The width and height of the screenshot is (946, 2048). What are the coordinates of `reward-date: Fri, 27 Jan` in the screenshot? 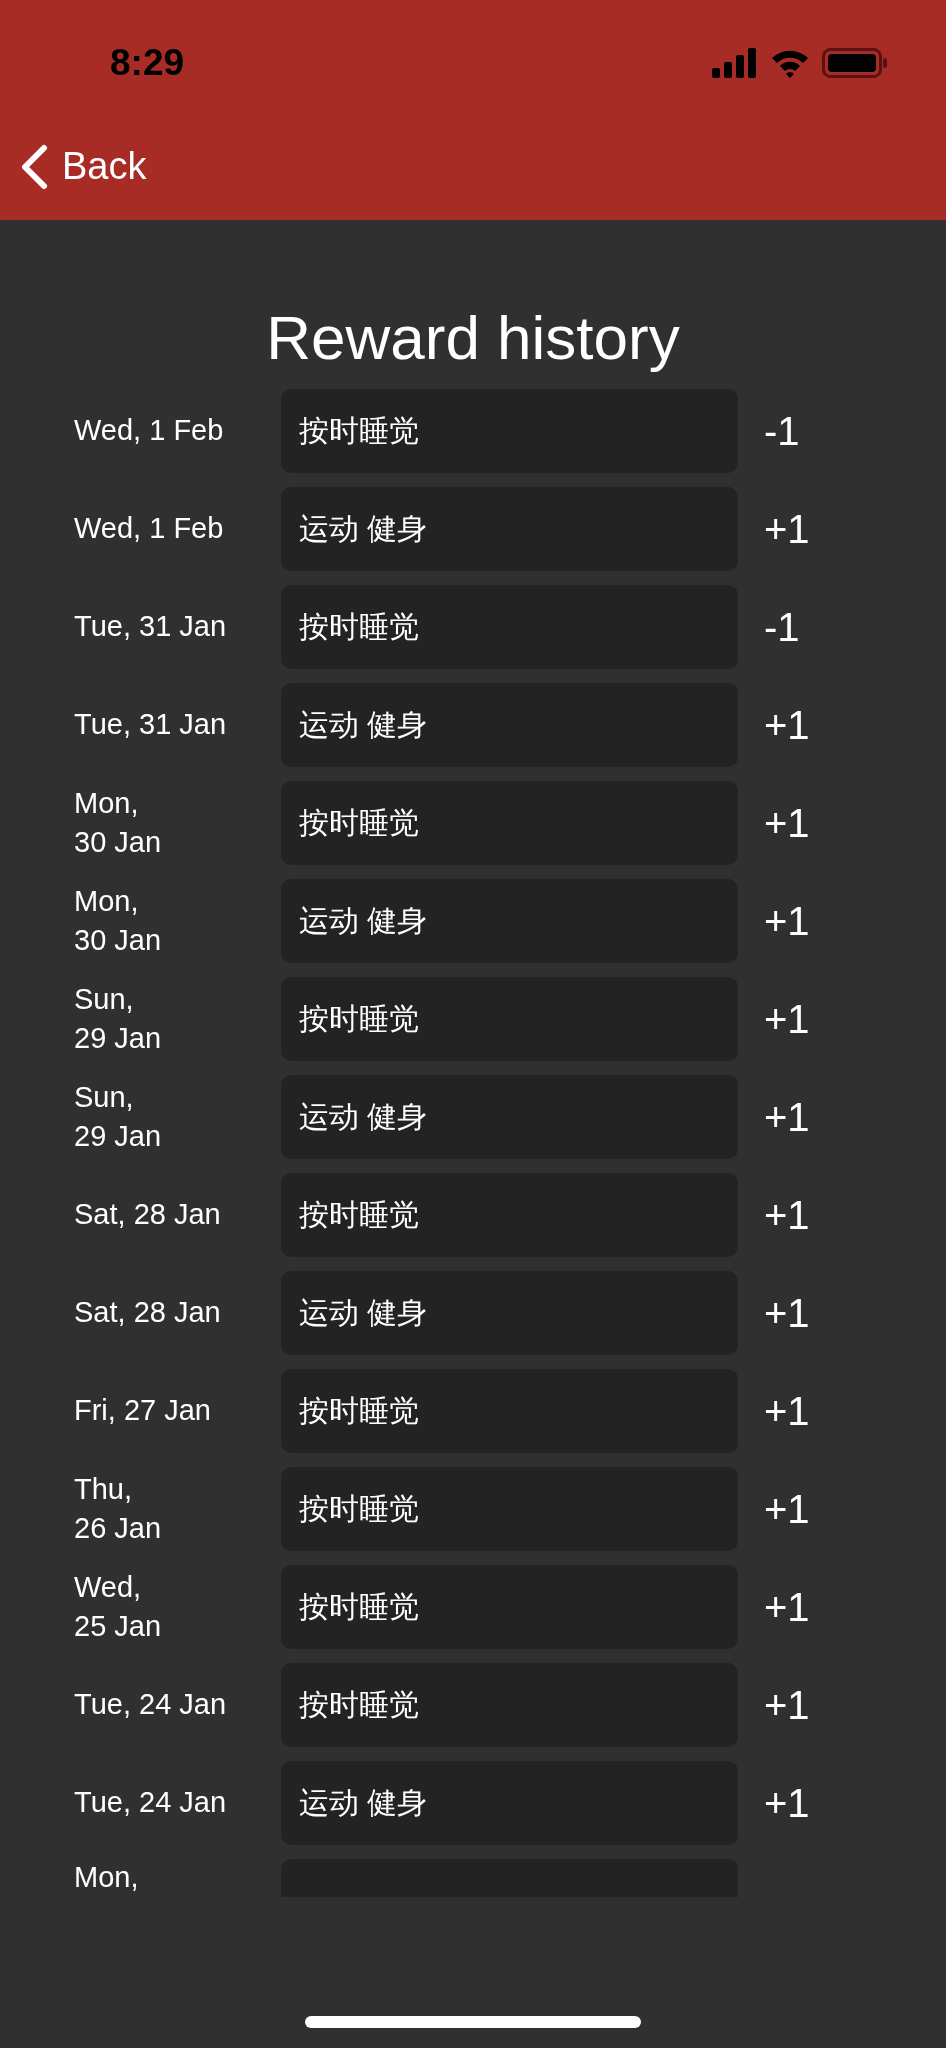 It's located at (142, 1411).